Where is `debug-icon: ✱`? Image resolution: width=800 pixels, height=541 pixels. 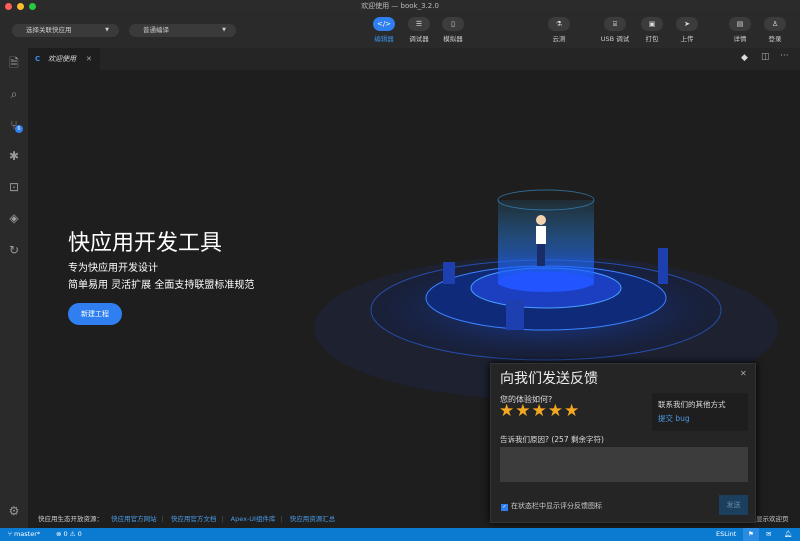
debug-icon: ✱ is located at coordinates (14, 156).